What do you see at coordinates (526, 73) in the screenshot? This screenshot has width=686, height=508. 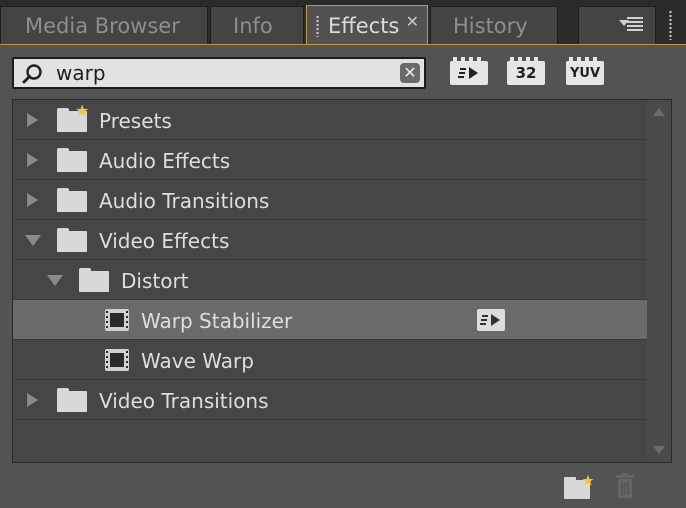 I see `32-bit-label: 32` at bounding box center [526, 73].